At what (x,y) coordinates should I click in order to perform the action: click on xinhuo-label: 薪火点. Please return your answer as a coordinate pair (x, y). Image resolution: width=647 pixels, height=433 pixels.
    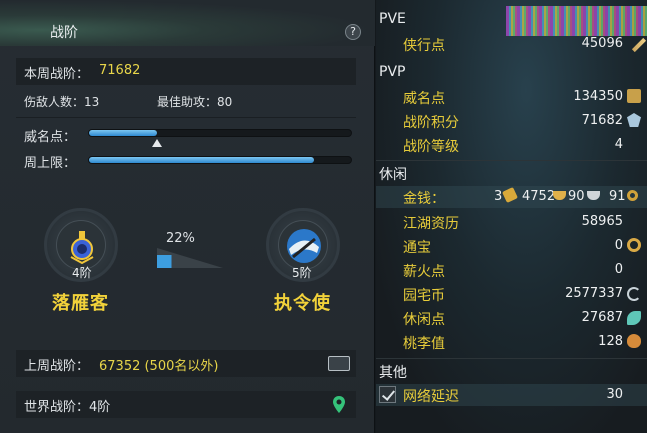
    Looking at the image, I should click on (424, 272).